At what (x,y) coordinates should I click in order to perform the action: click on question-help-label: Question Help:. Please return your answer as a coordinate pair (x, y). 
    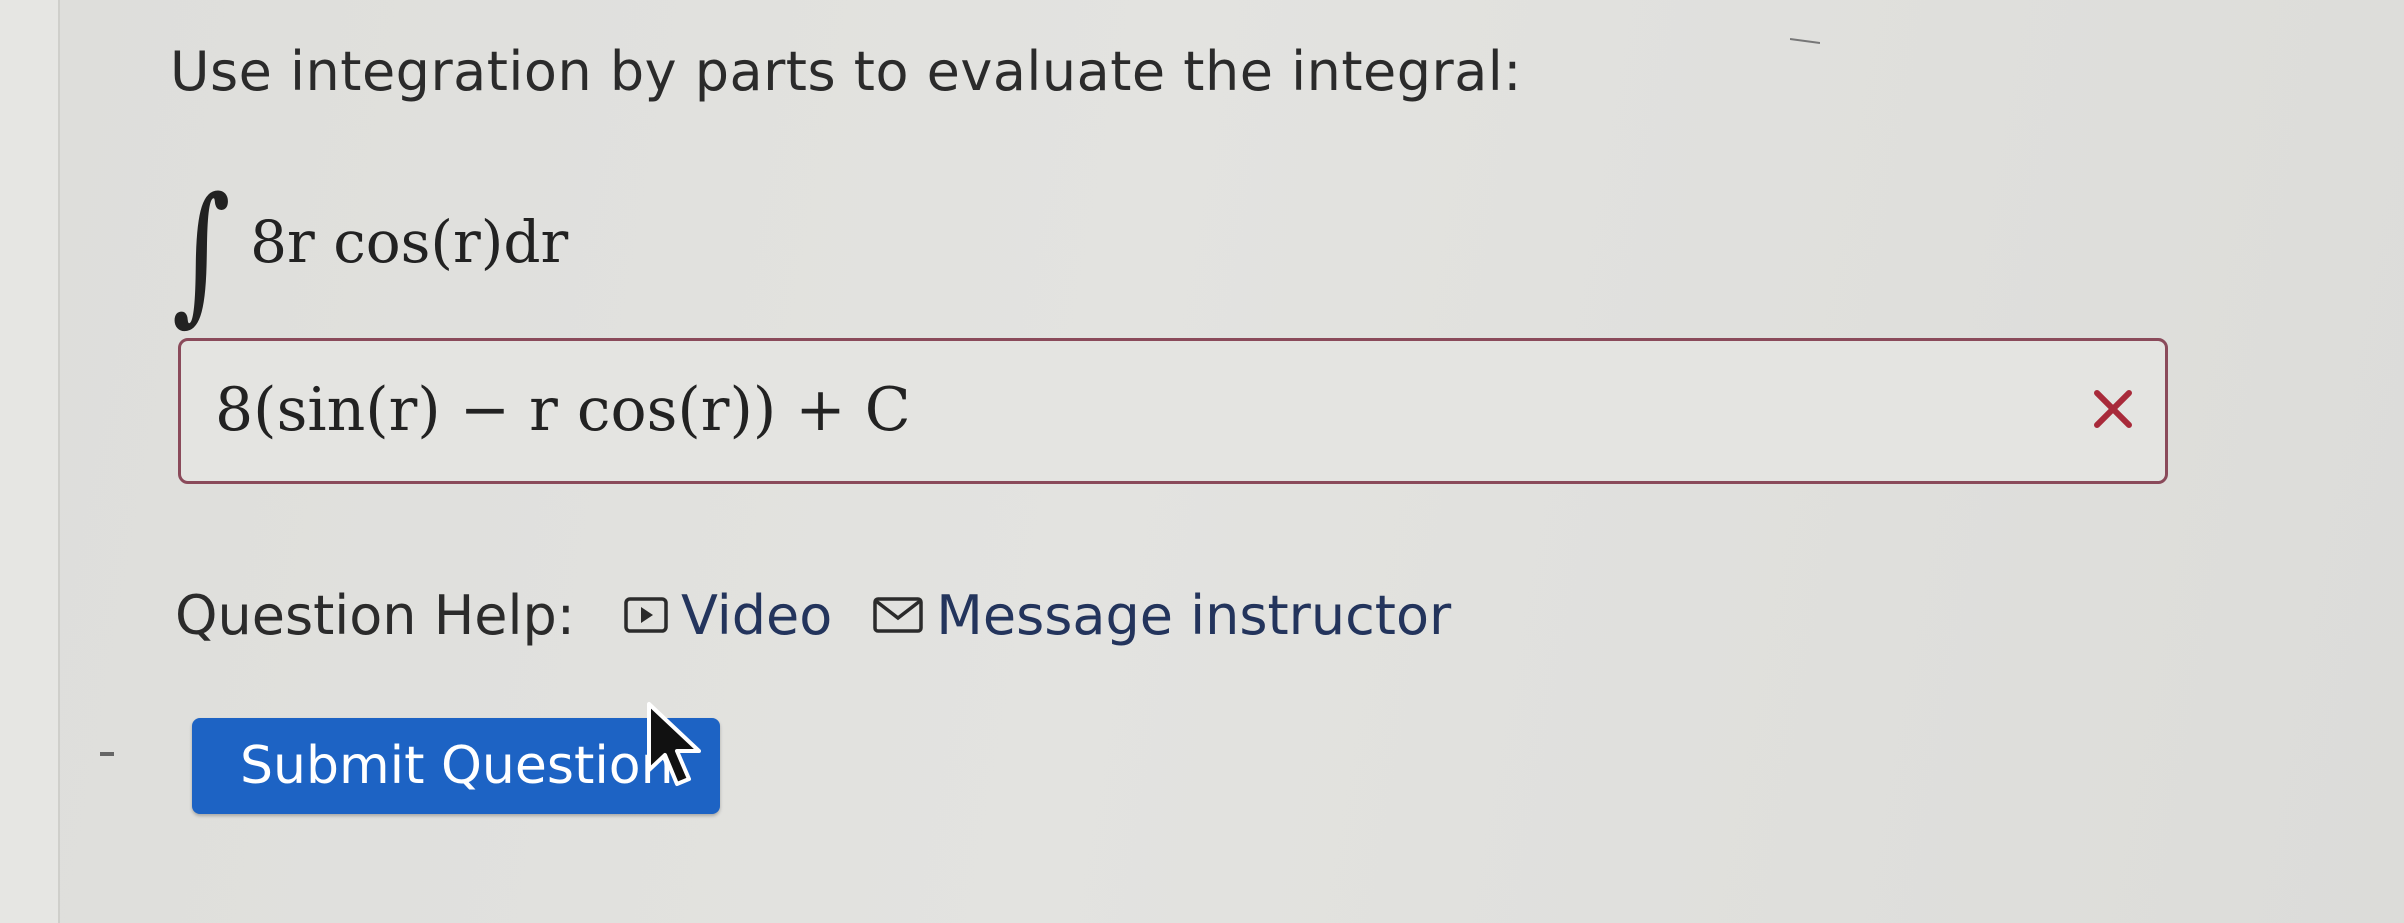
    Looking at the image, I should click on (375, 615).